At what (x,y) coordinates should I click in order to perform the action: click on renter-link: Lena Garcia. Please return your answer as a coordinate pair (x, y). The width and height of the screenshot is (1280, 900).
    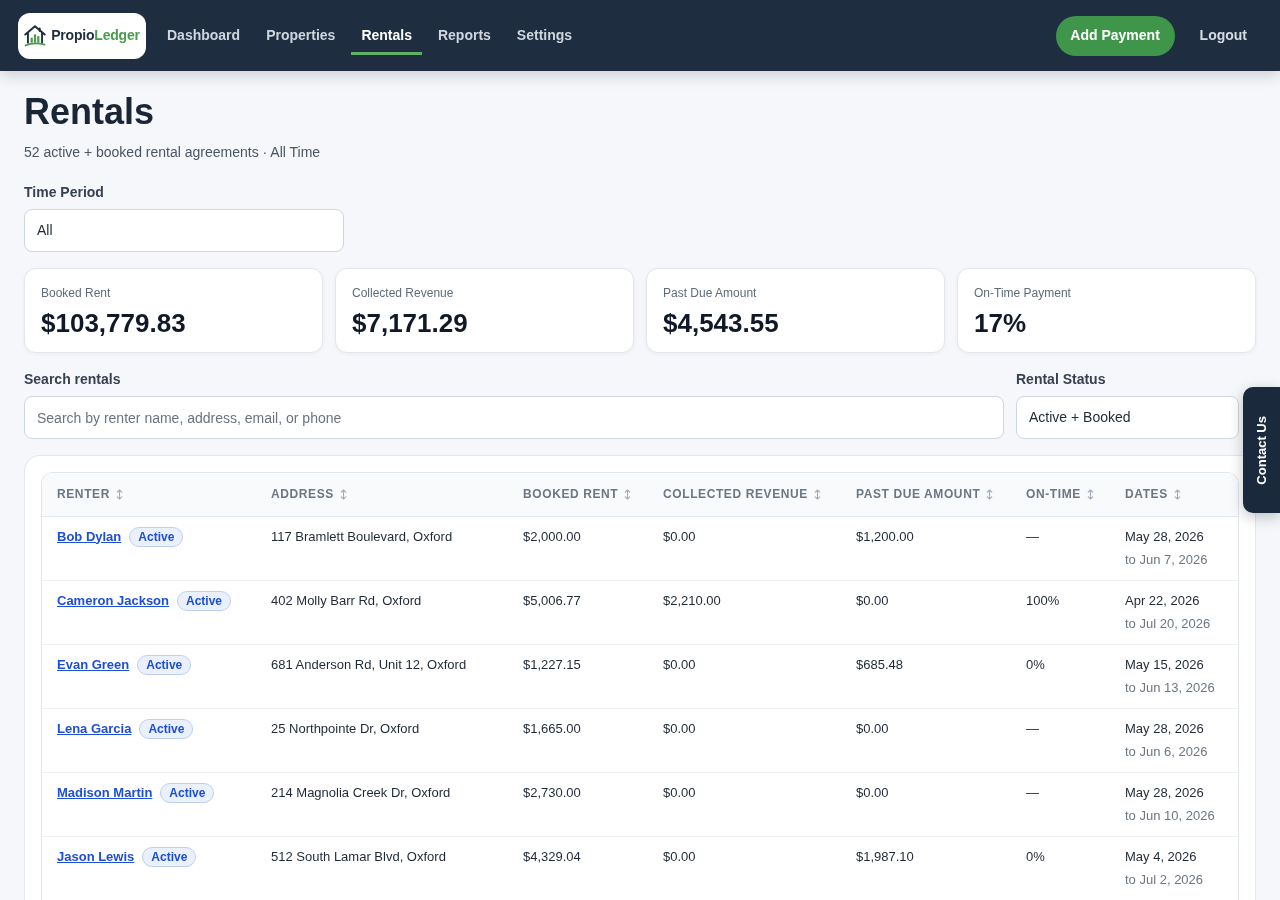
    Looking at the image, I should click on (94, 728).